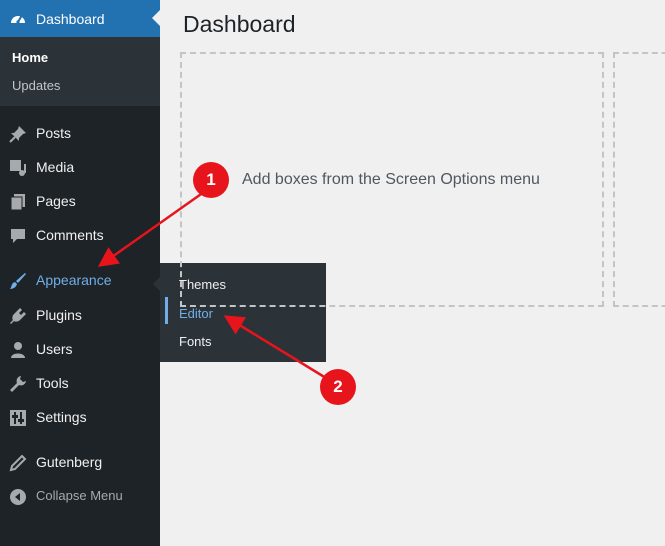  I want to click on sidebar-item-tools: Tools, so click(80, 384).